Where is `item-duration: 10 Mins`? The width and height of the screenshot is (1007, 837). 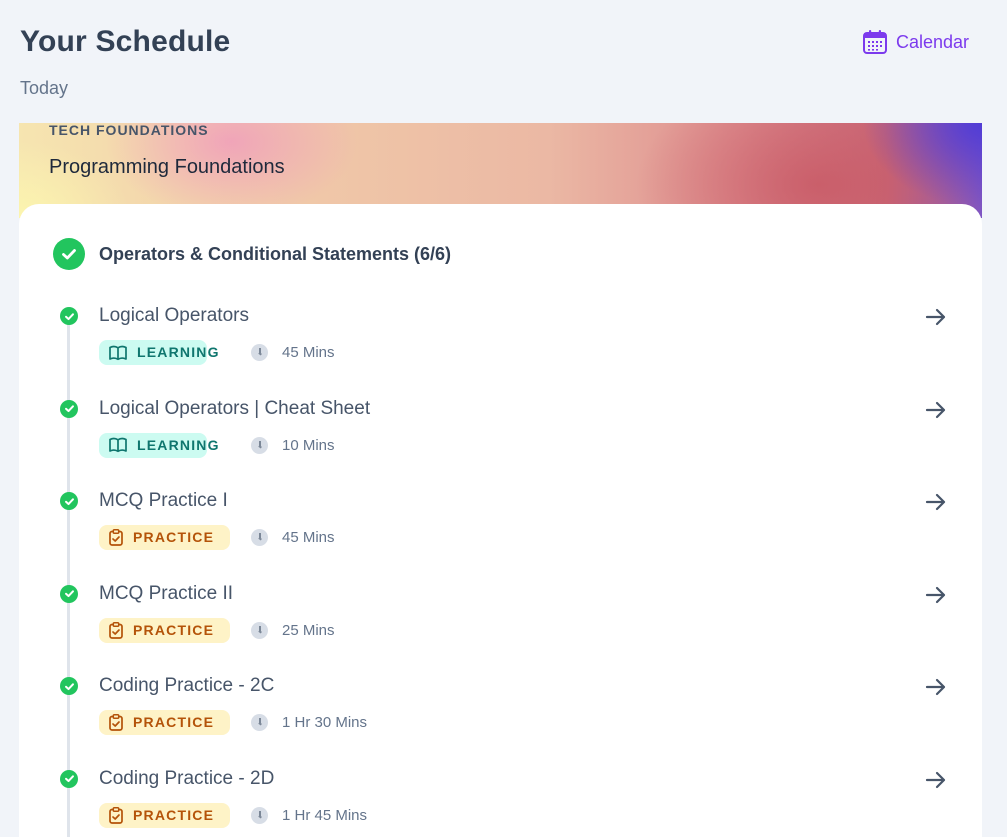
item-duration: 10 Mins is located at coordinates (293, 445).